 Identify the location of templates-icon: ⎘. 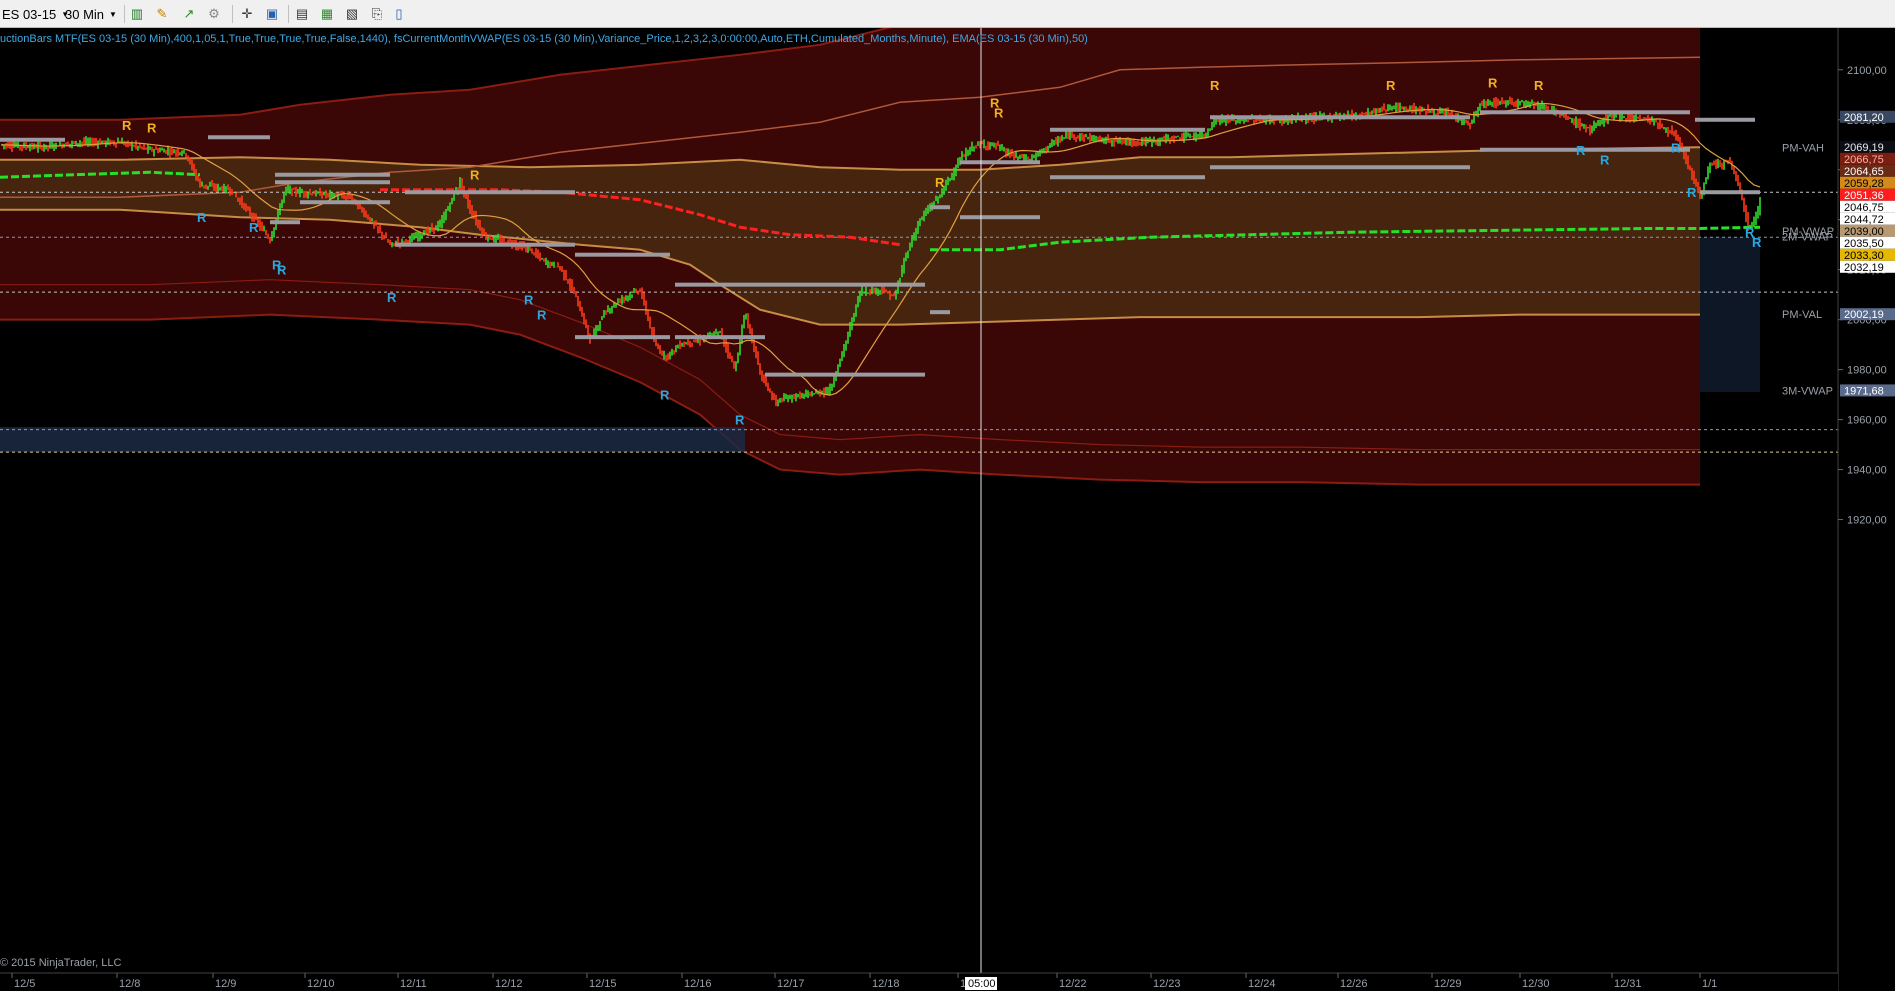
(377, 14).